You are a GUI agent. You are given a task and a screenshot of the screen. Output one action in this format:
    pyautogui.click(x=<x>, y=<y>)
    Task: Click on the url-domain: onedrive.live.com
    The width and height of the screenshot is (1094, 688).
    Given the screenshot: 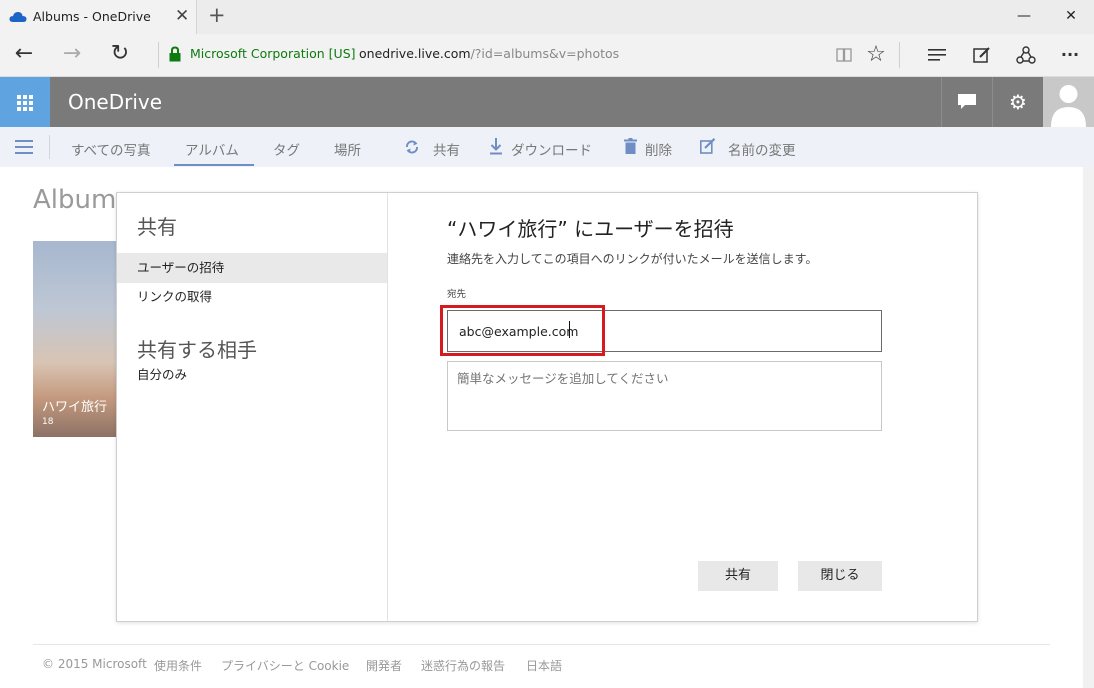 What is the action you would take?
    pyautogui.click(x=415, y=53)
    